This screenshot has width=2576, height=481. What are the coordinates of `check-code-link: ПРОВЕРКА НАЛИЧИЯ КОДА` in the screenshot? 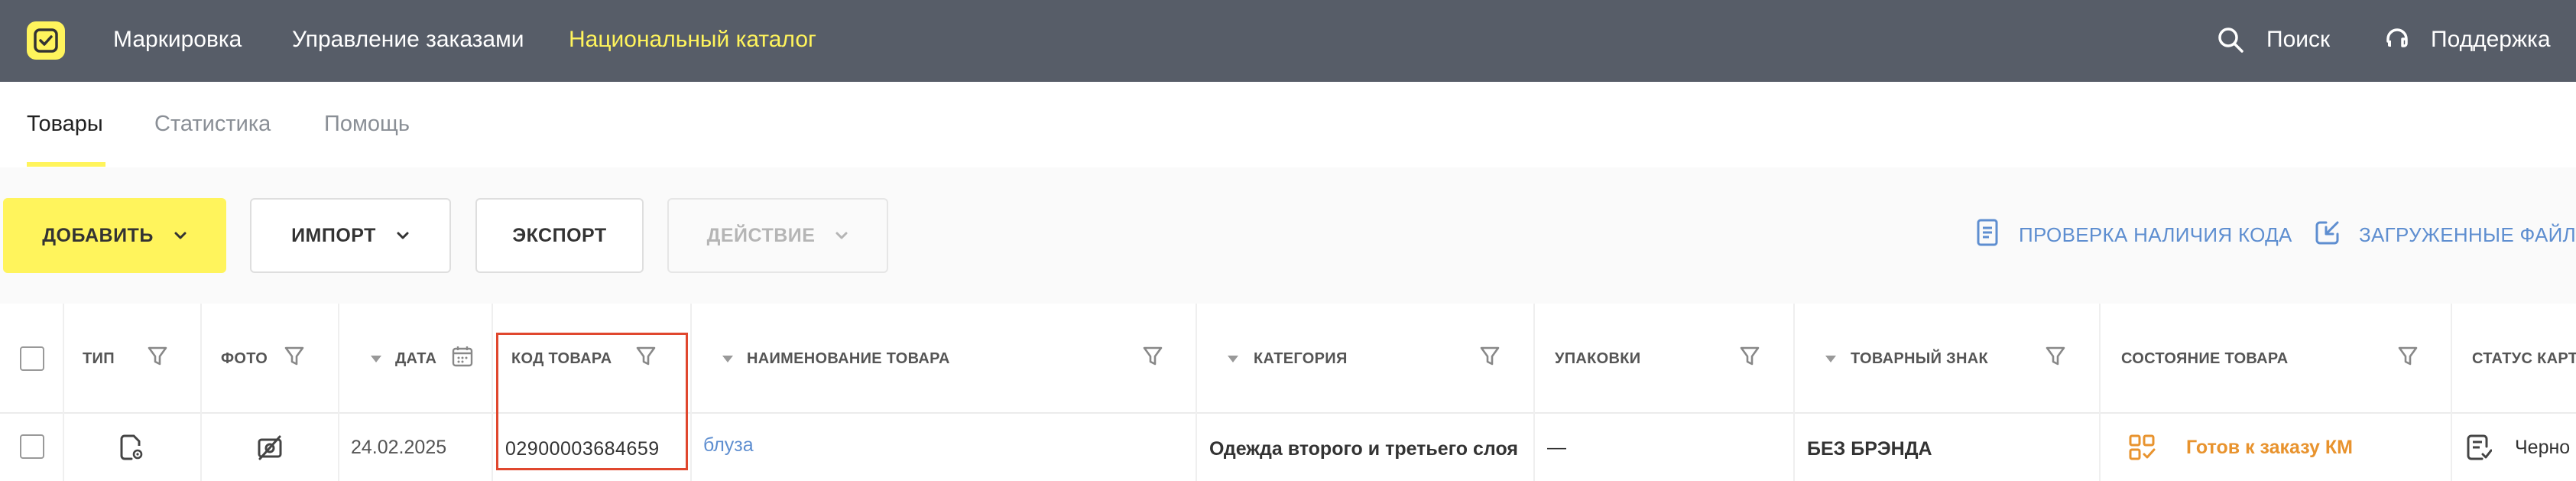 It's located at (2155, 235).